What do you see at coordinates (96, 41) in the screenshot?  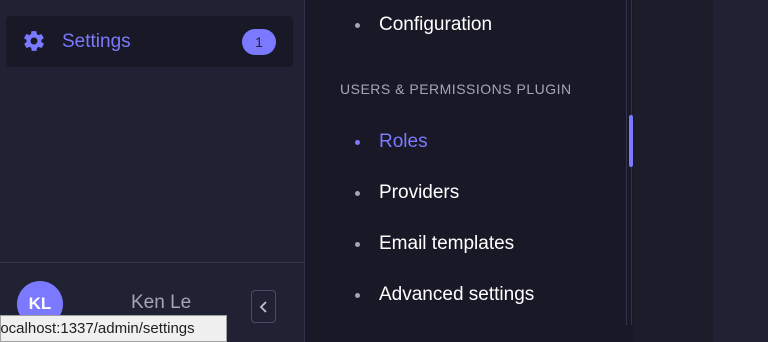 I see `nav-item-label: Settings` at bounding box center [96, 41].